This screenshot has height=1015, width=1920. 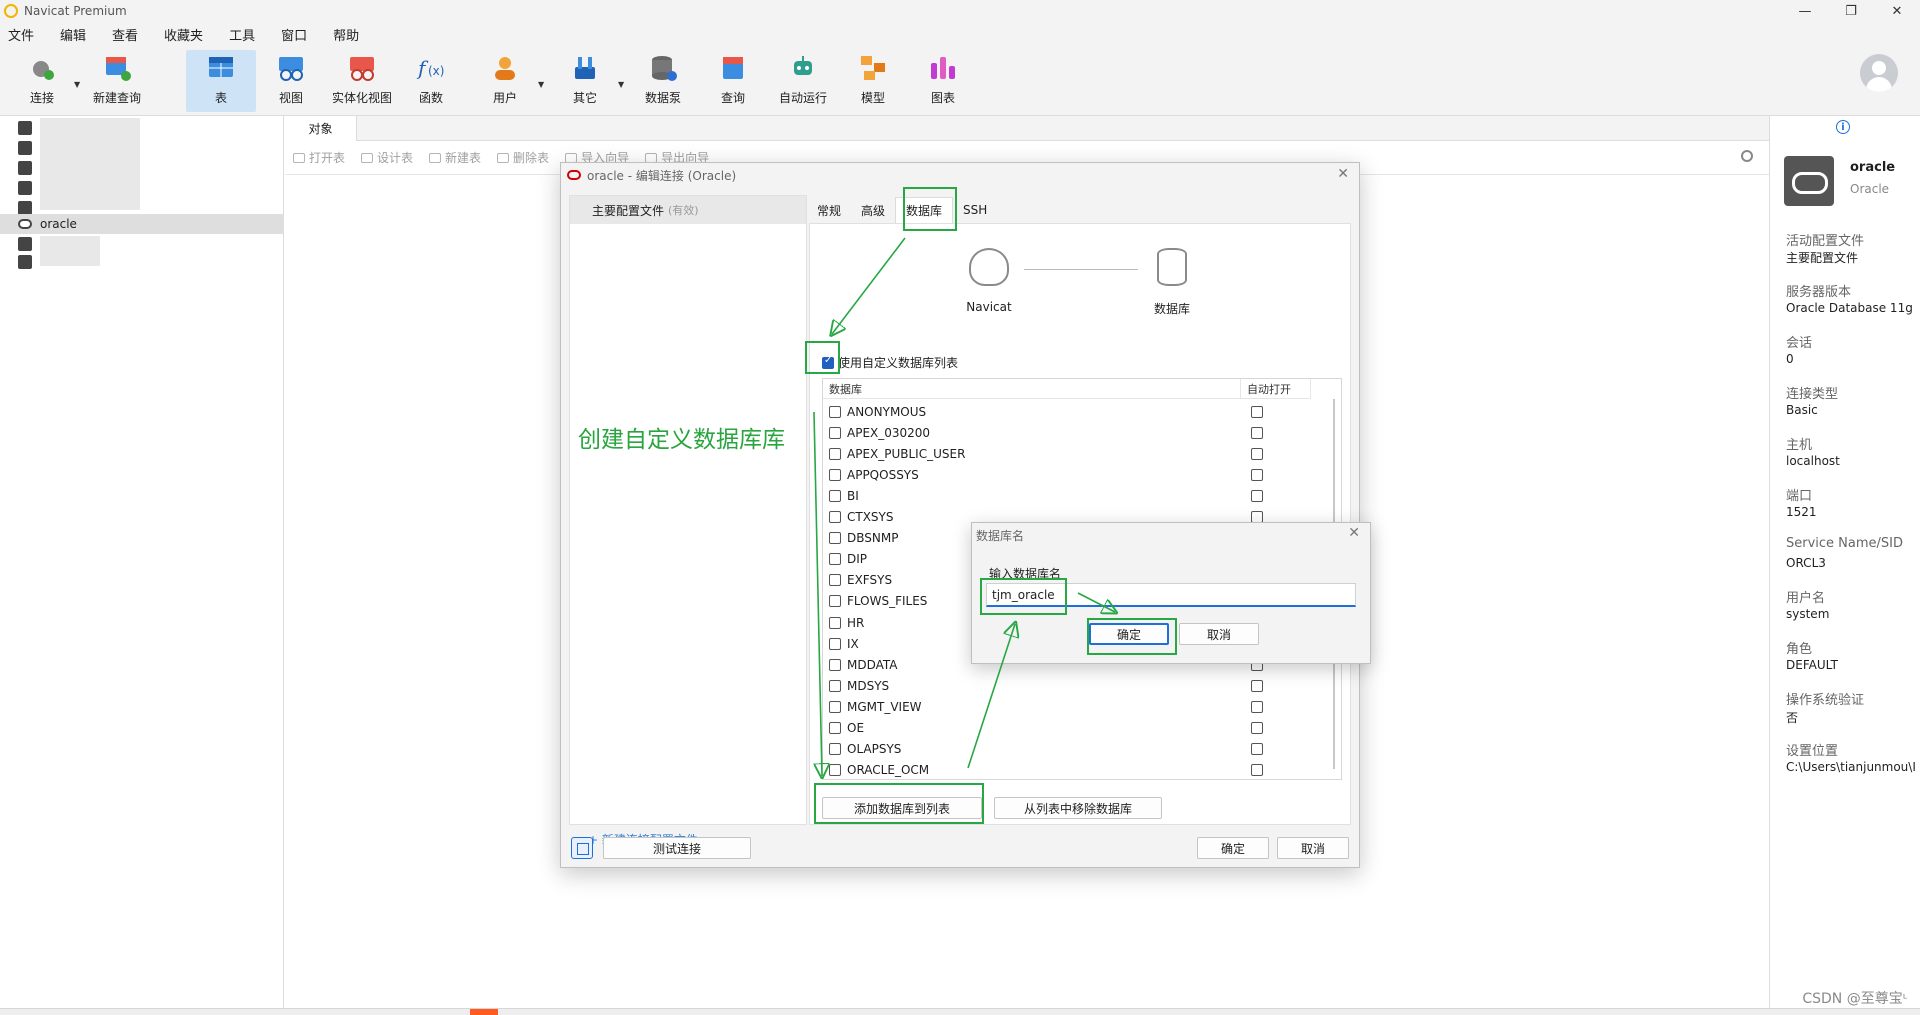 I want to click on info-key: Service Name/SID, so click(x=1845, y=543).